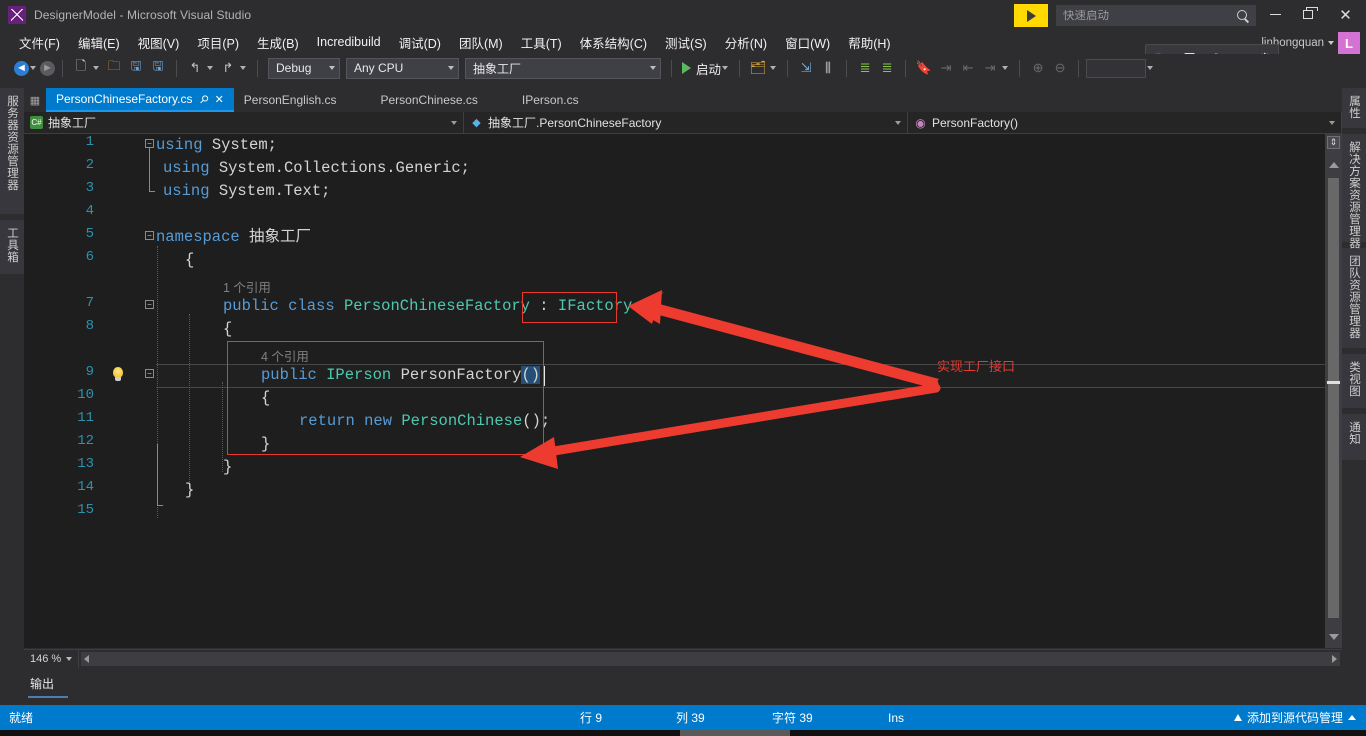 This screenshot has width=1366, height=736. I want to click on fold-toggle-usings: −, so click(149, 143).